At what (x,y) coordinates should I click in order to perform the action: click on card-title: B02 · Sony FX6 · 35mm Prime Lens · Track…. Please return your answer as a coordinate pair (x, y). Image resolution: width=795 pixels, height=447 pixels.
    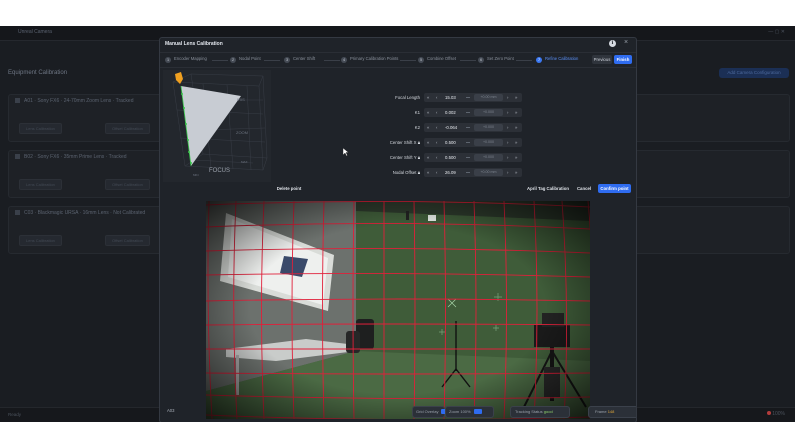
    Looking at the image, I should click on (75, 157).